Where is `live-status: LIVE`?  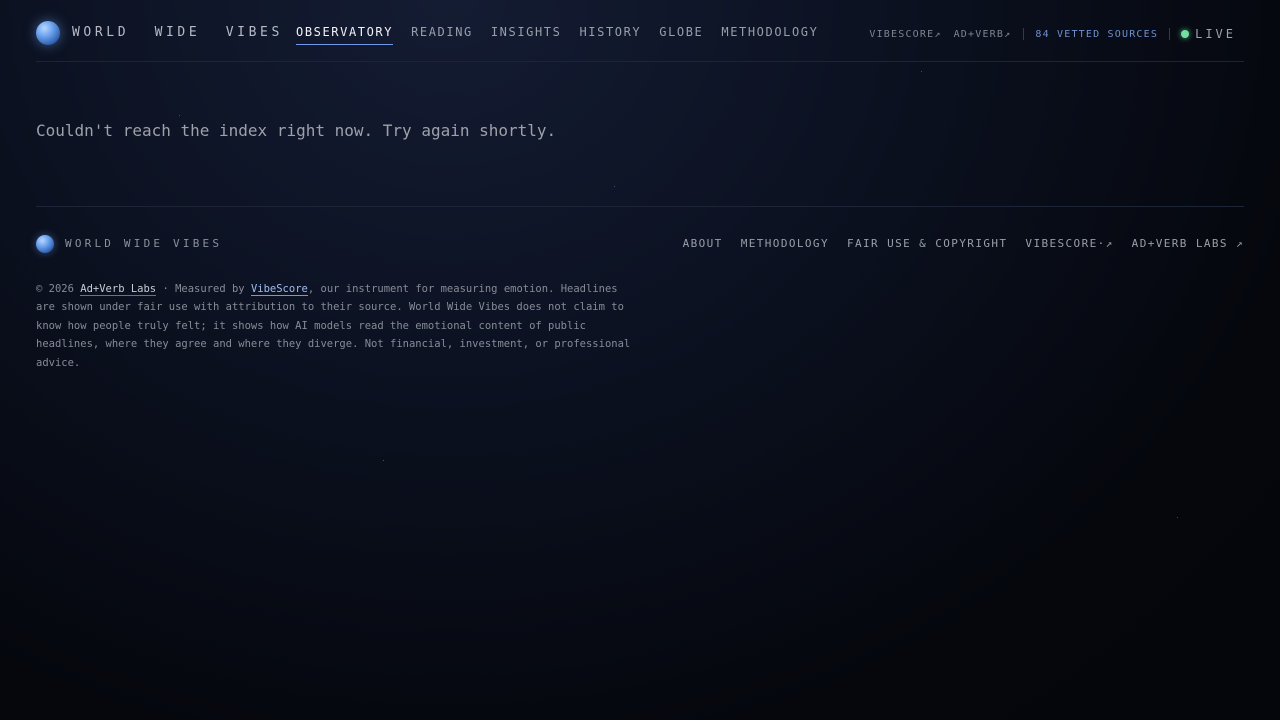
live-status: LIVE is located at coordinates (1215, 34).